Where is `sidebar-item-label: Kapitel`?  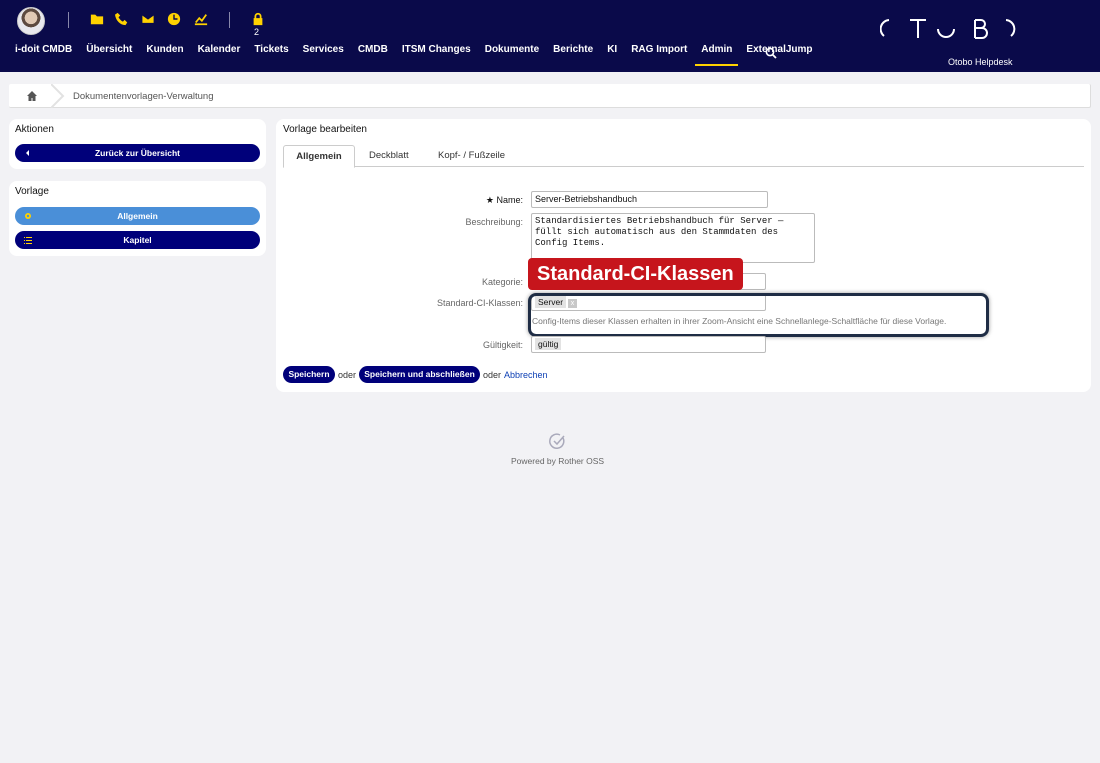 sidebar-item-label: Kapitel is located at coordinates (137, 240).